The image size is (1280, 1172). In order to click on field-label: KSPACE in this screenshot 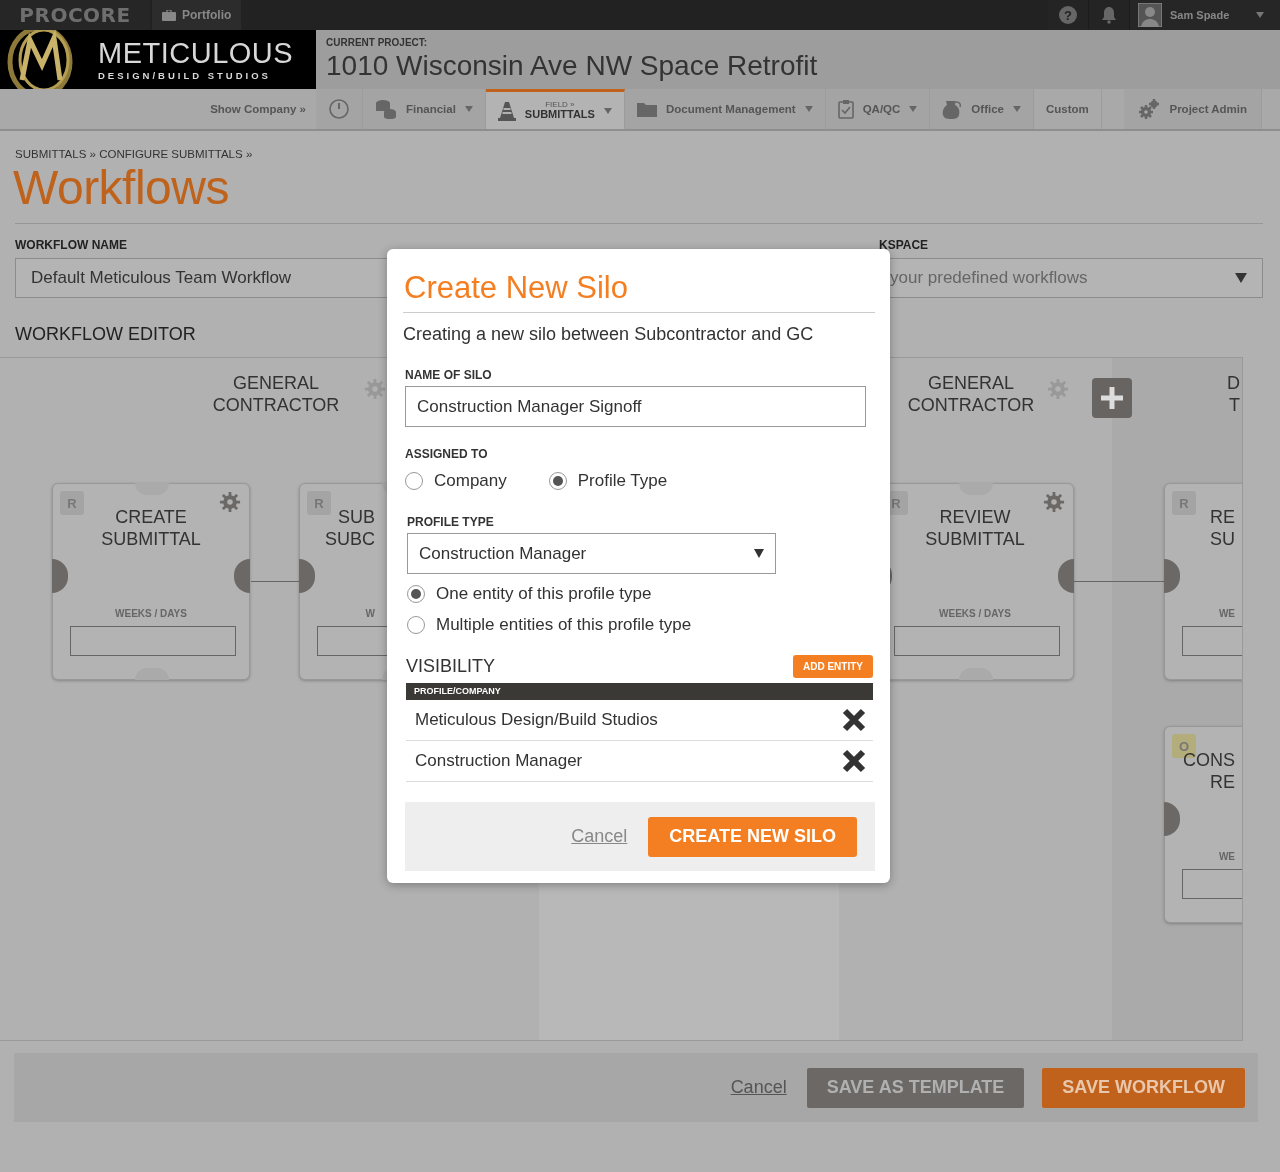, I will do `click(904, 245)`.